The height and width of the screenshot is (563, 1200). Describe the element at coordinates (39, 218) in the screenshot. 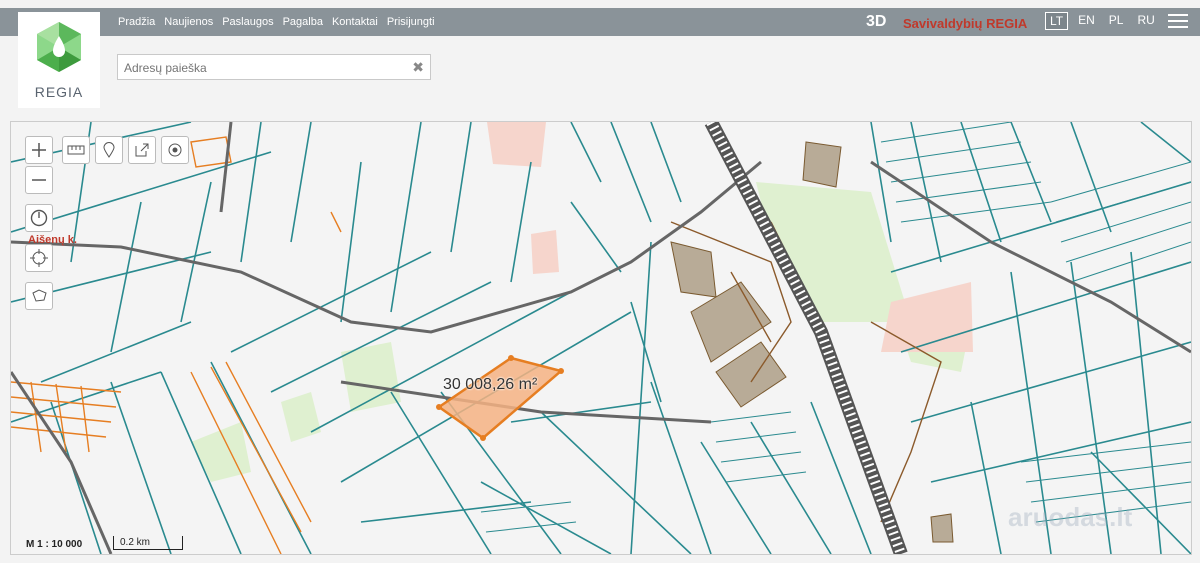

I see `clock-icon` at that location.